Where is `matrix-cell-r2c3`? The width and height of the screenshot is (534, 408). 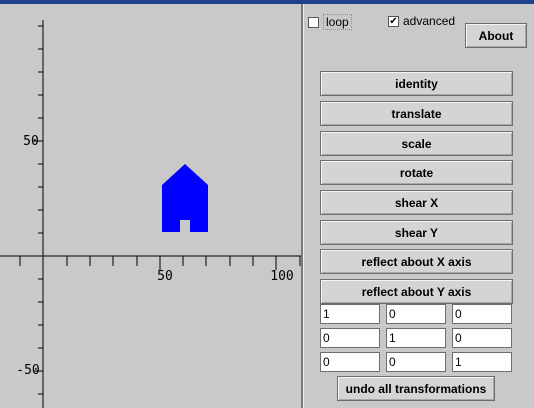 matrix-cell-r2c3 is located at coordinates (482, 338).